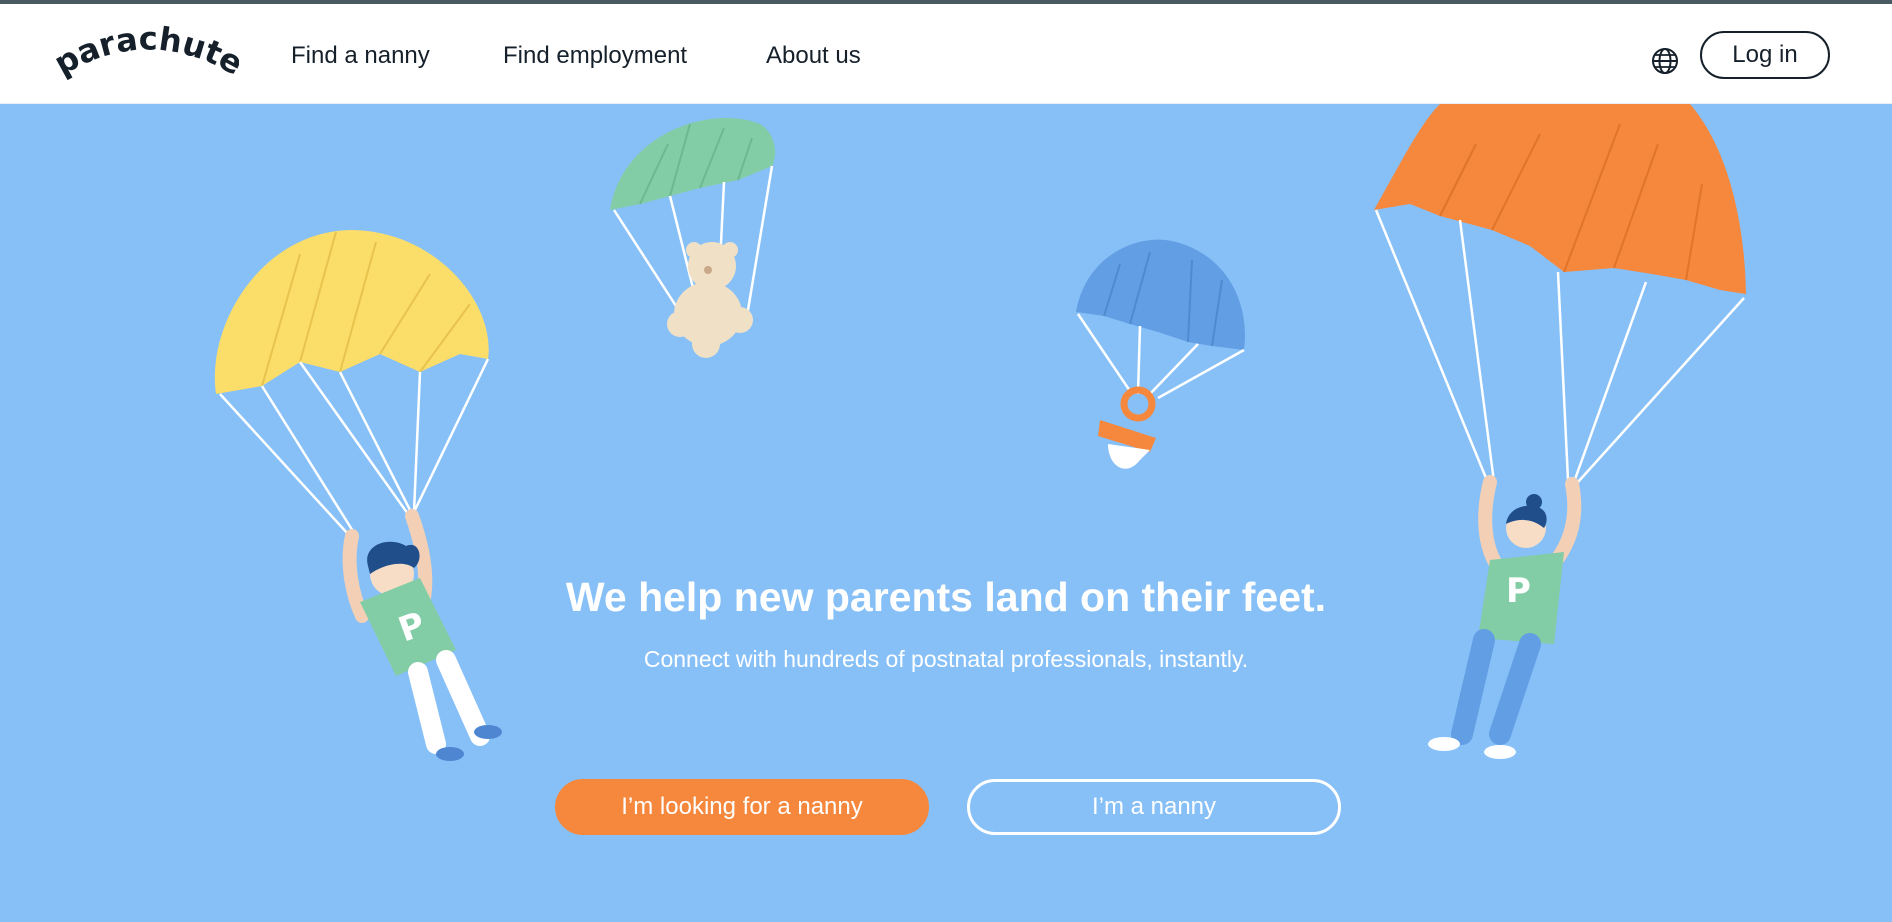  Describe the element at coordinates (693, 214) in the screenshot. I see `green-parachute` at that location.